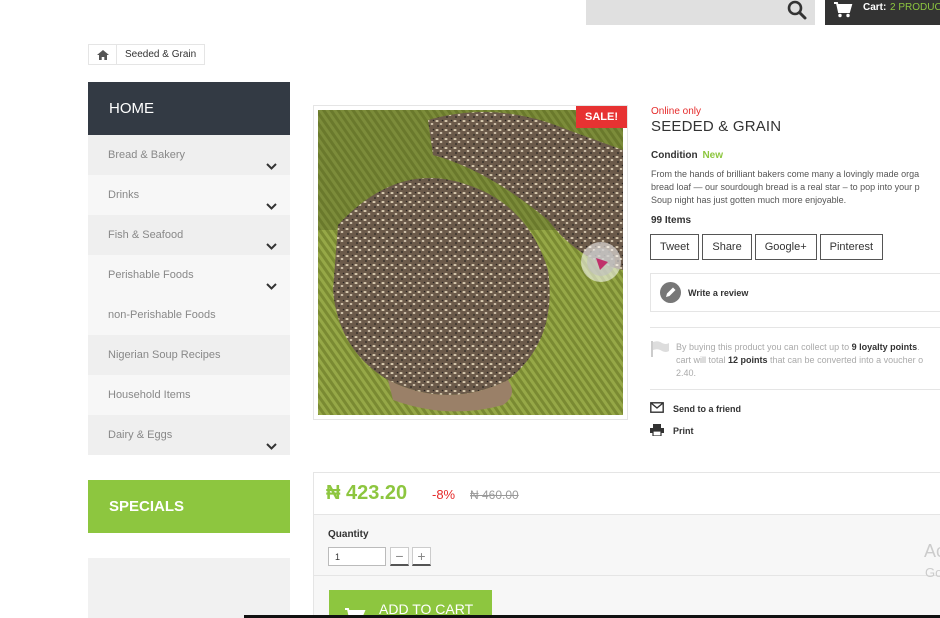 The image size is (940, 618). Describe the element at coordinates (674, 155) in the screenshot. I see `condition-label: Condition` at that location.